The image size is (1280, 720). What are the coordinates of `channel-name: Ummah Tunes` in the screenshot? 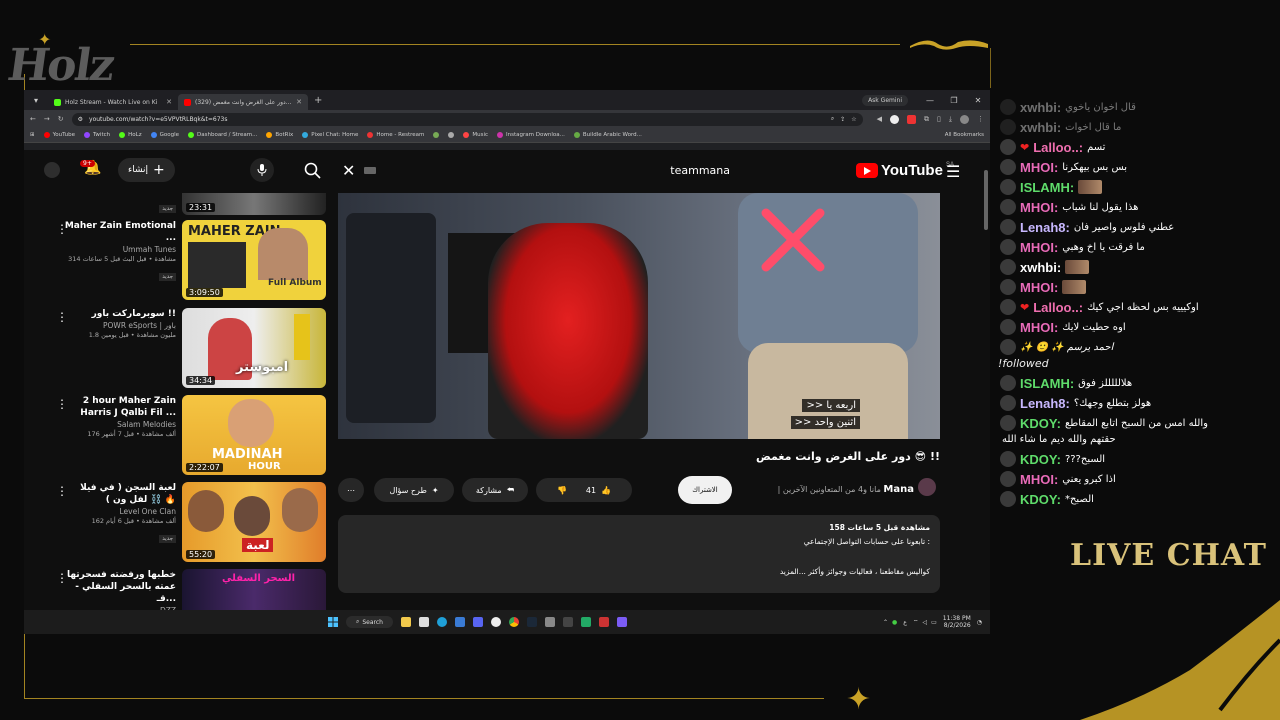 It's located at (120, 249).